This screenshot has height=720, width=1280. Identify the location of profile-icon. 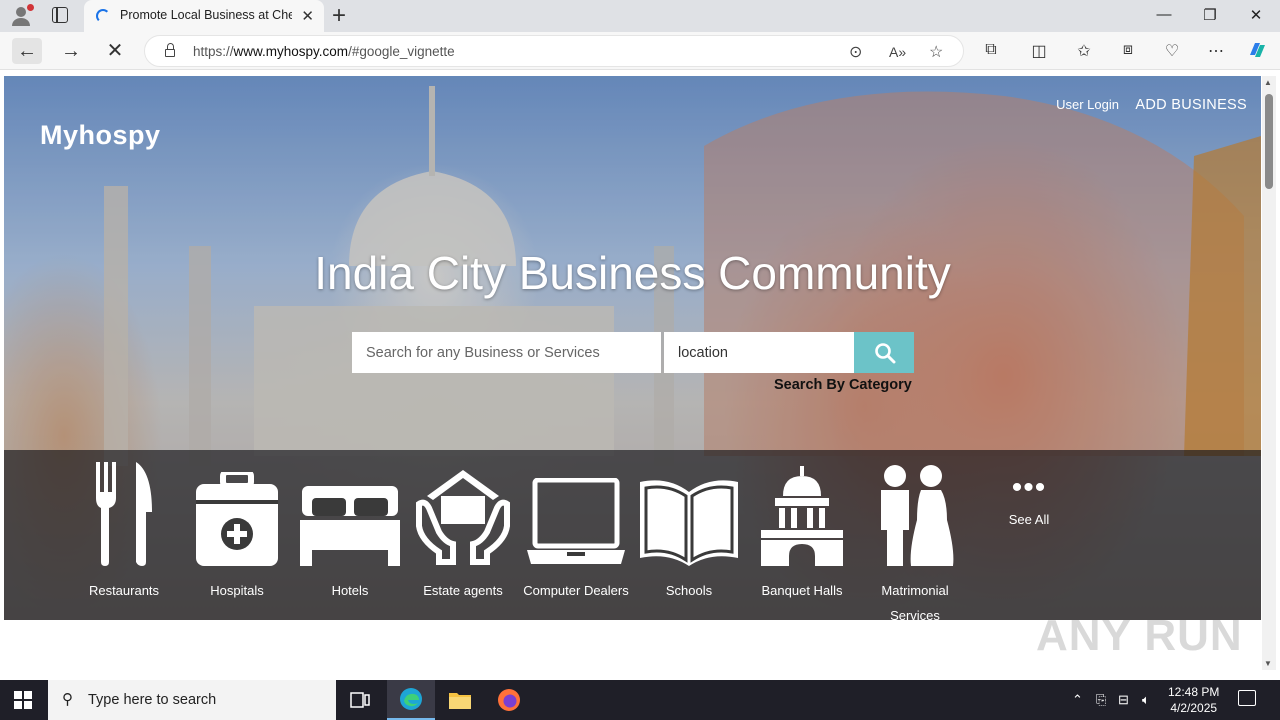
(22, 15).